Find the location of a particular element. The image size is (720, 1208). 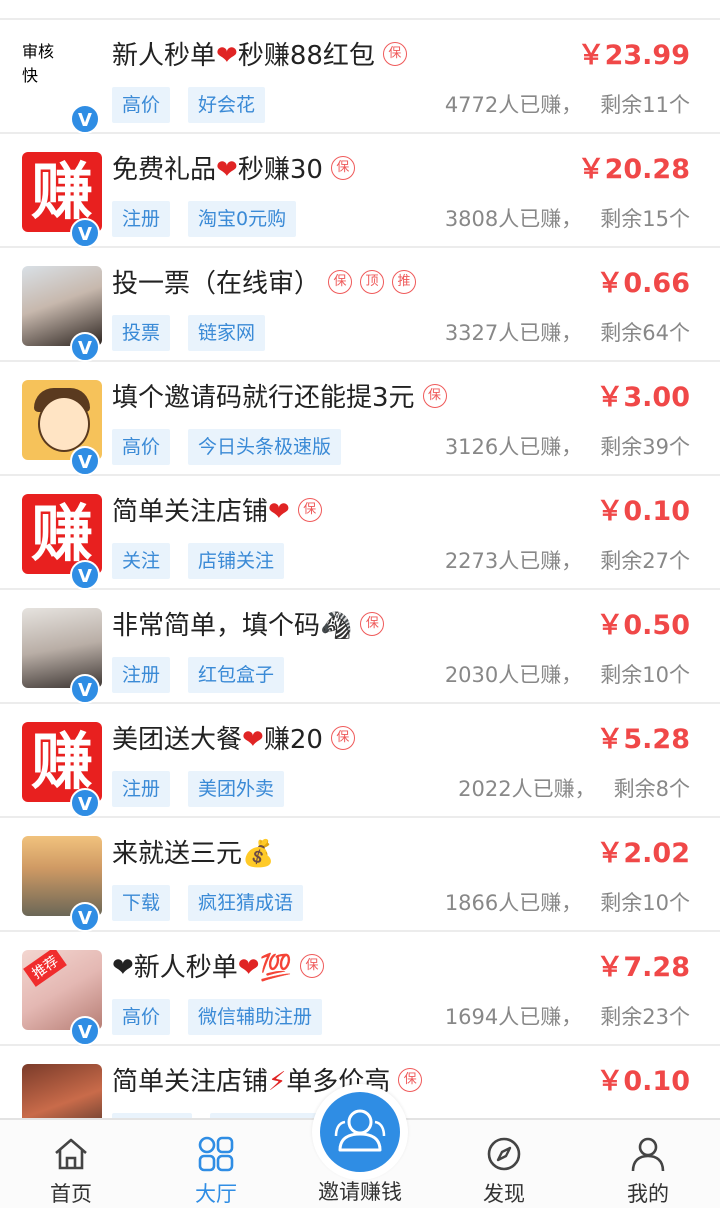

task-title: ❤新人秒单❤💯 保 is located at coordinates (218, 968).